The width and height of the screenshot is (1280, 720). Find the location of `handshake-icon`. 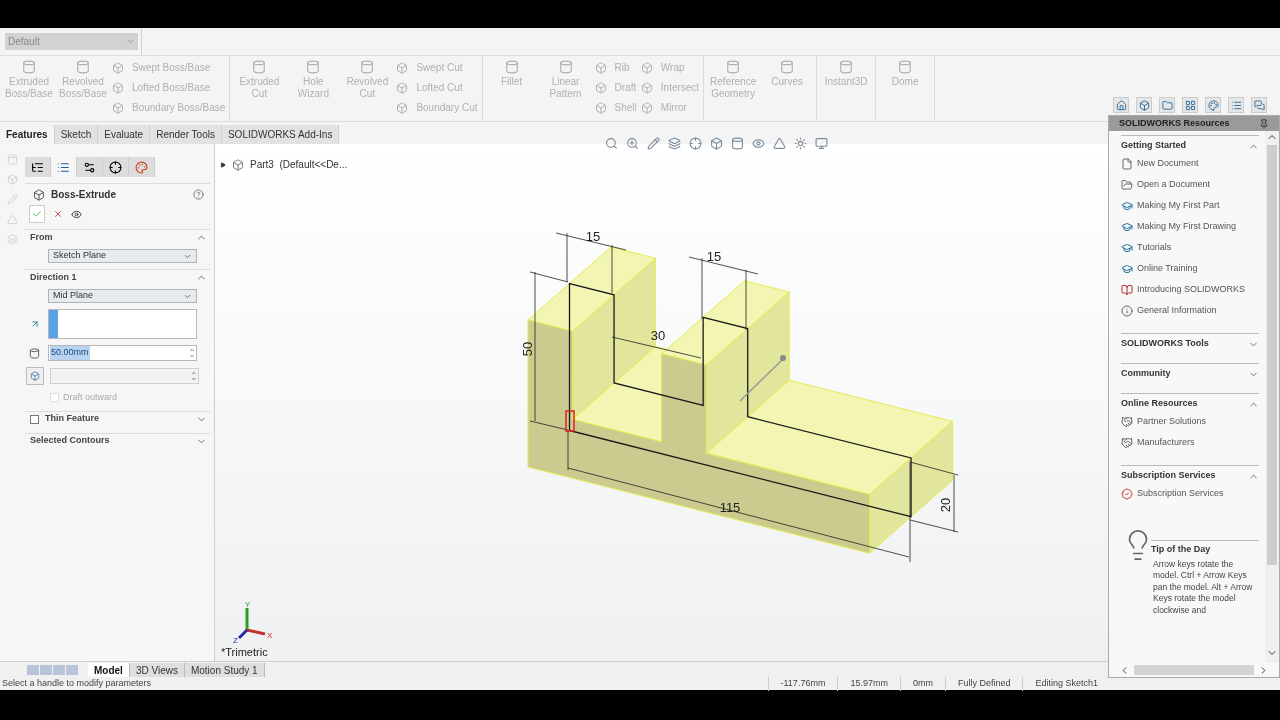

handshake-icon is located at coordinates (1127, 421).